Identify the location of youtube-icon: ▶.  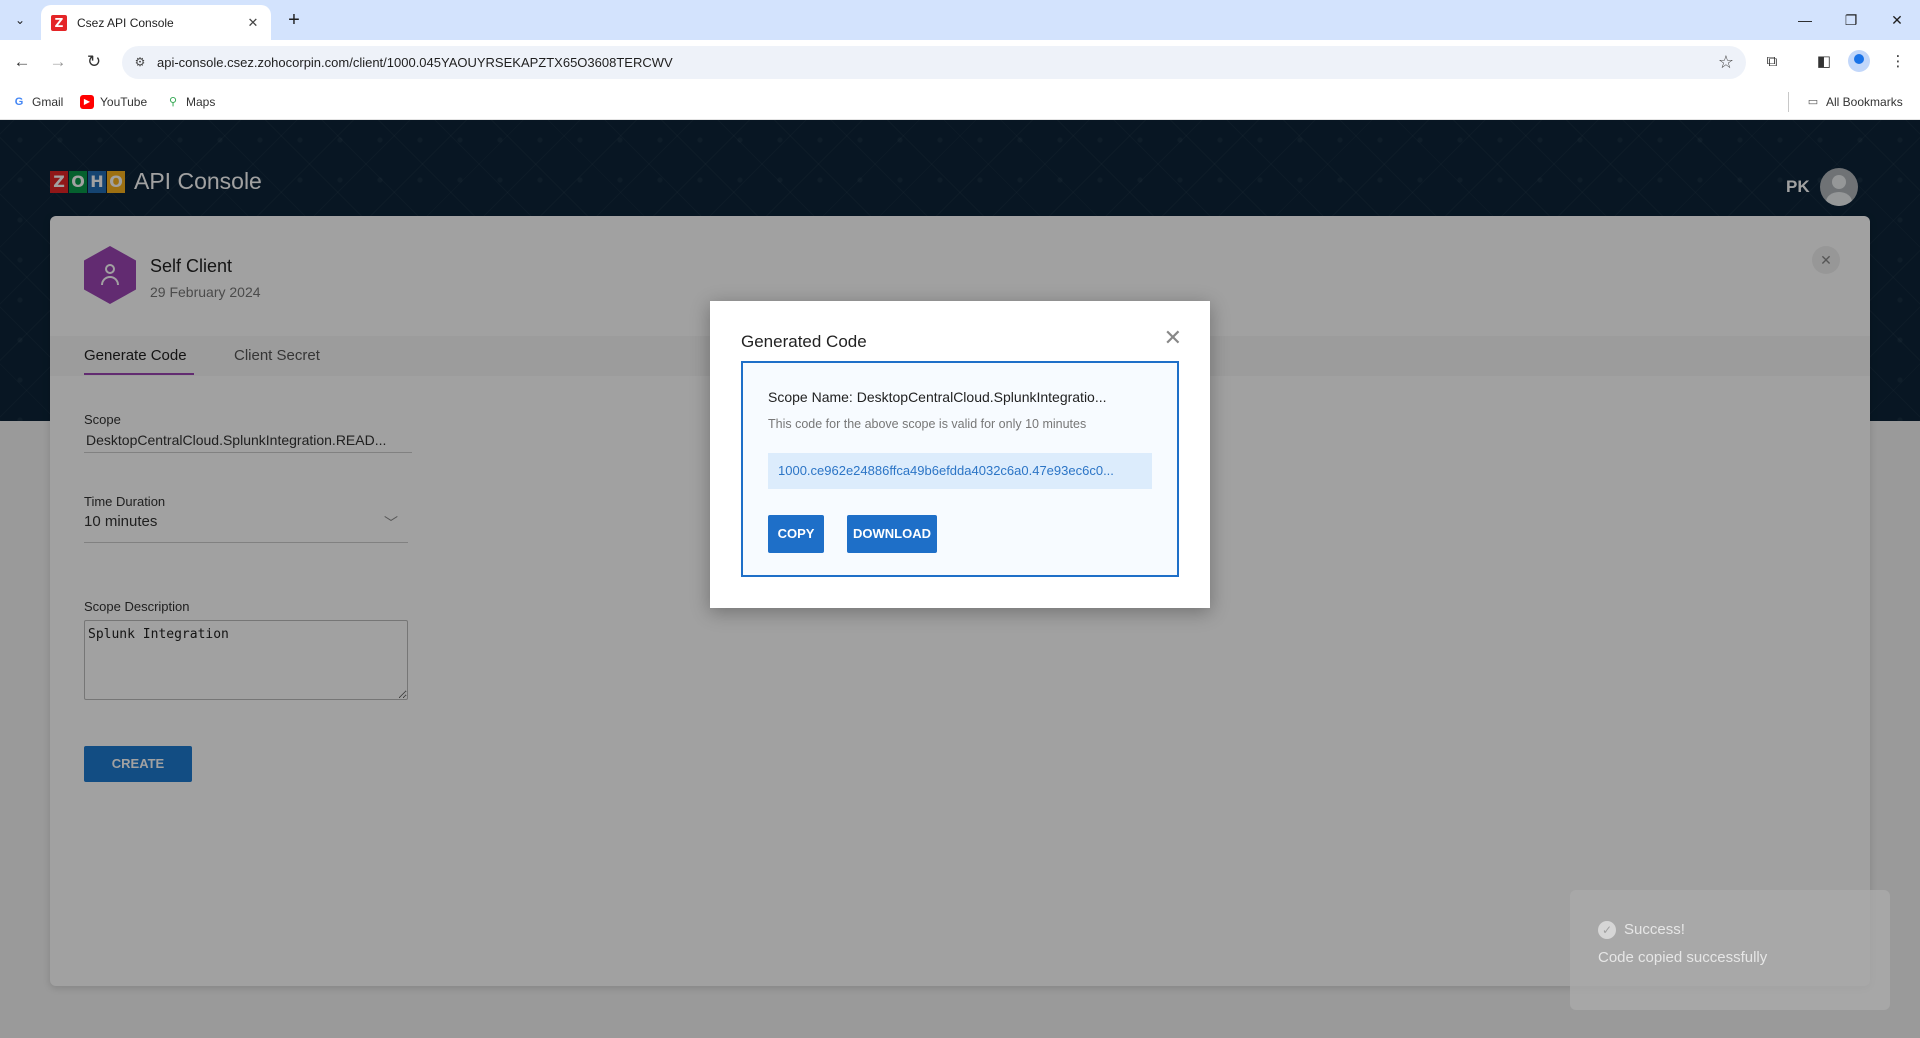
(87, 102).